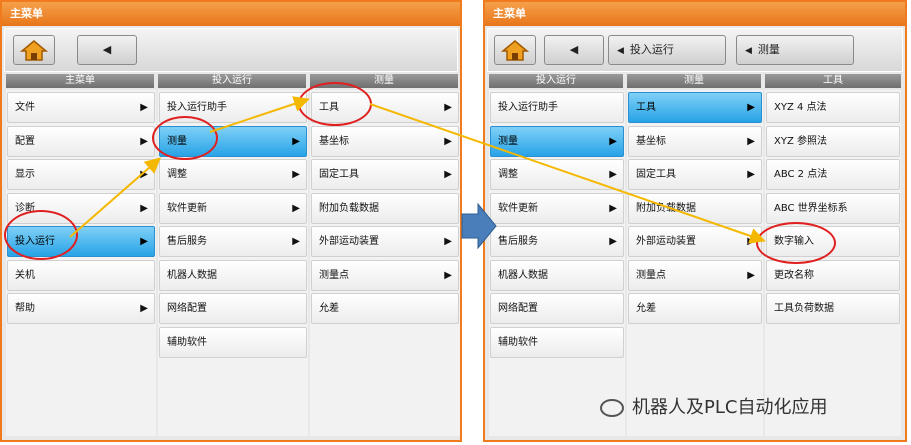  Describe the element at coordinates (192, 275) in the screenshot. I see `menu-item-label: 机器人数据` at that location.